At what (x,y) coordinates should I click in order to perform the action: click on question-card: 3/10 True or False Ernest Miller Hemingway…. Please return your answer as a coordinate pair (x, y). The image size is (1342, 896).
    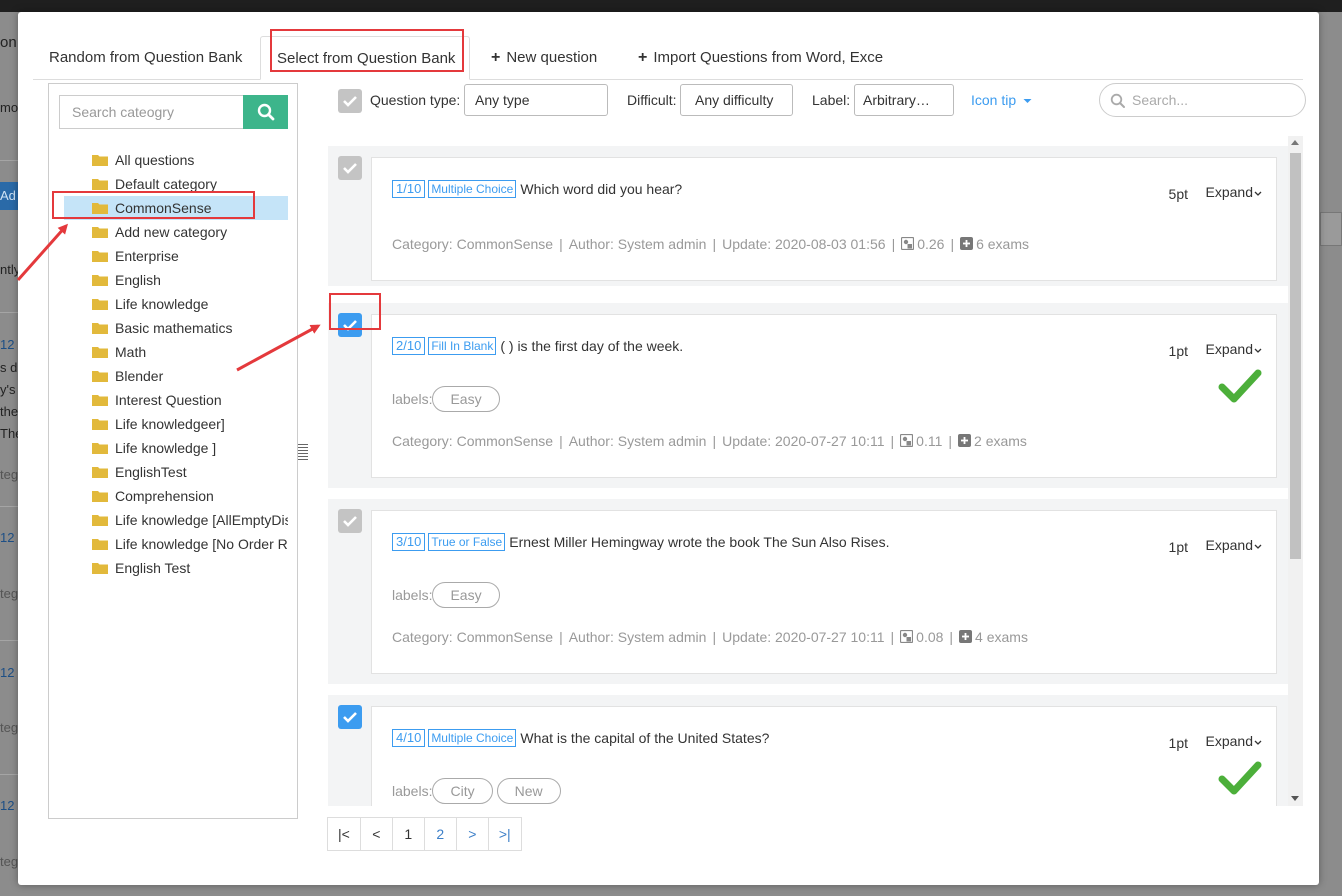
    Looking at the image, I should click on (824, 592).